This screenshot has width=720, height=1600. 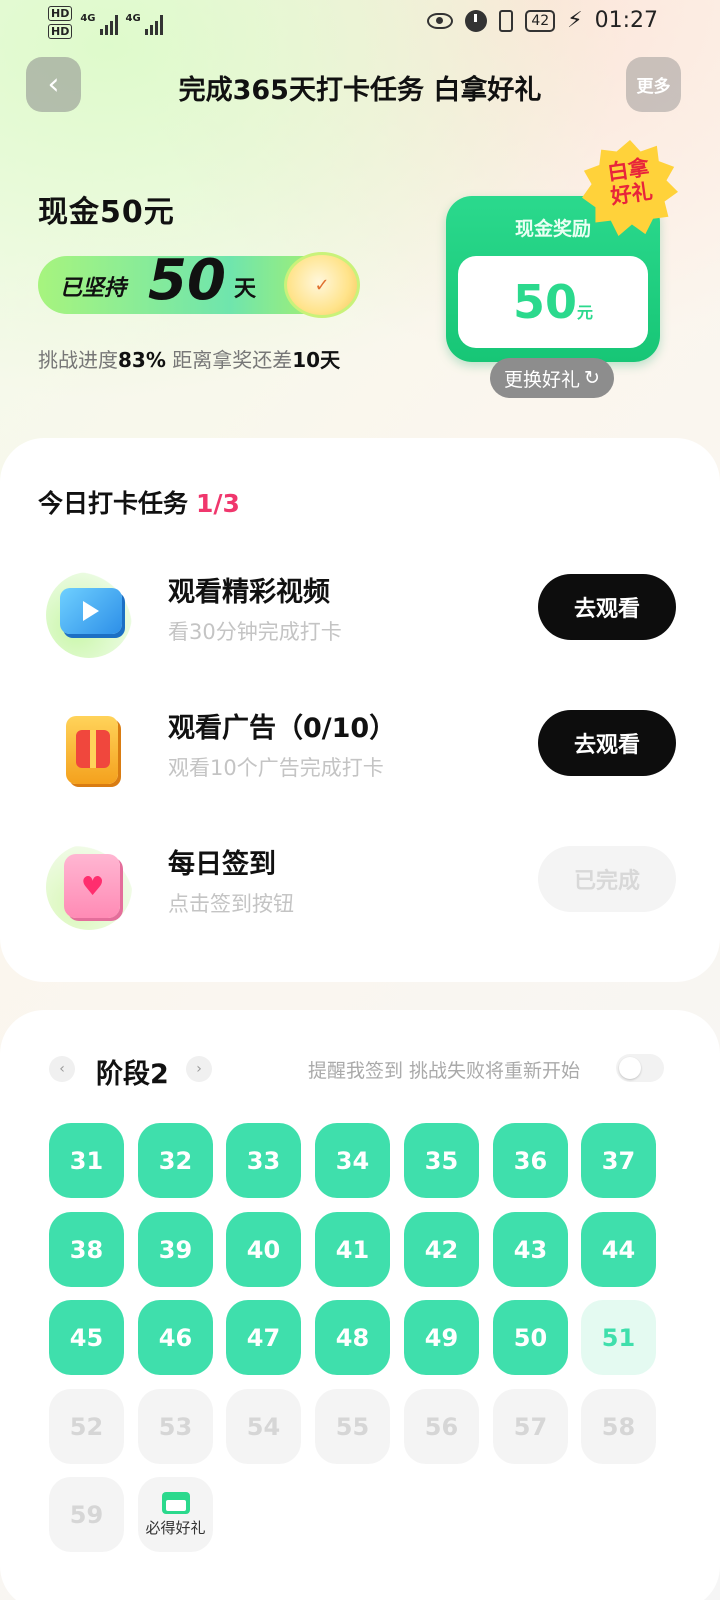 What do you see at coordinates (89, 887) in the screenshot?
I see `calendar-heart-icon: ♥` at bounding box center [89, 887].